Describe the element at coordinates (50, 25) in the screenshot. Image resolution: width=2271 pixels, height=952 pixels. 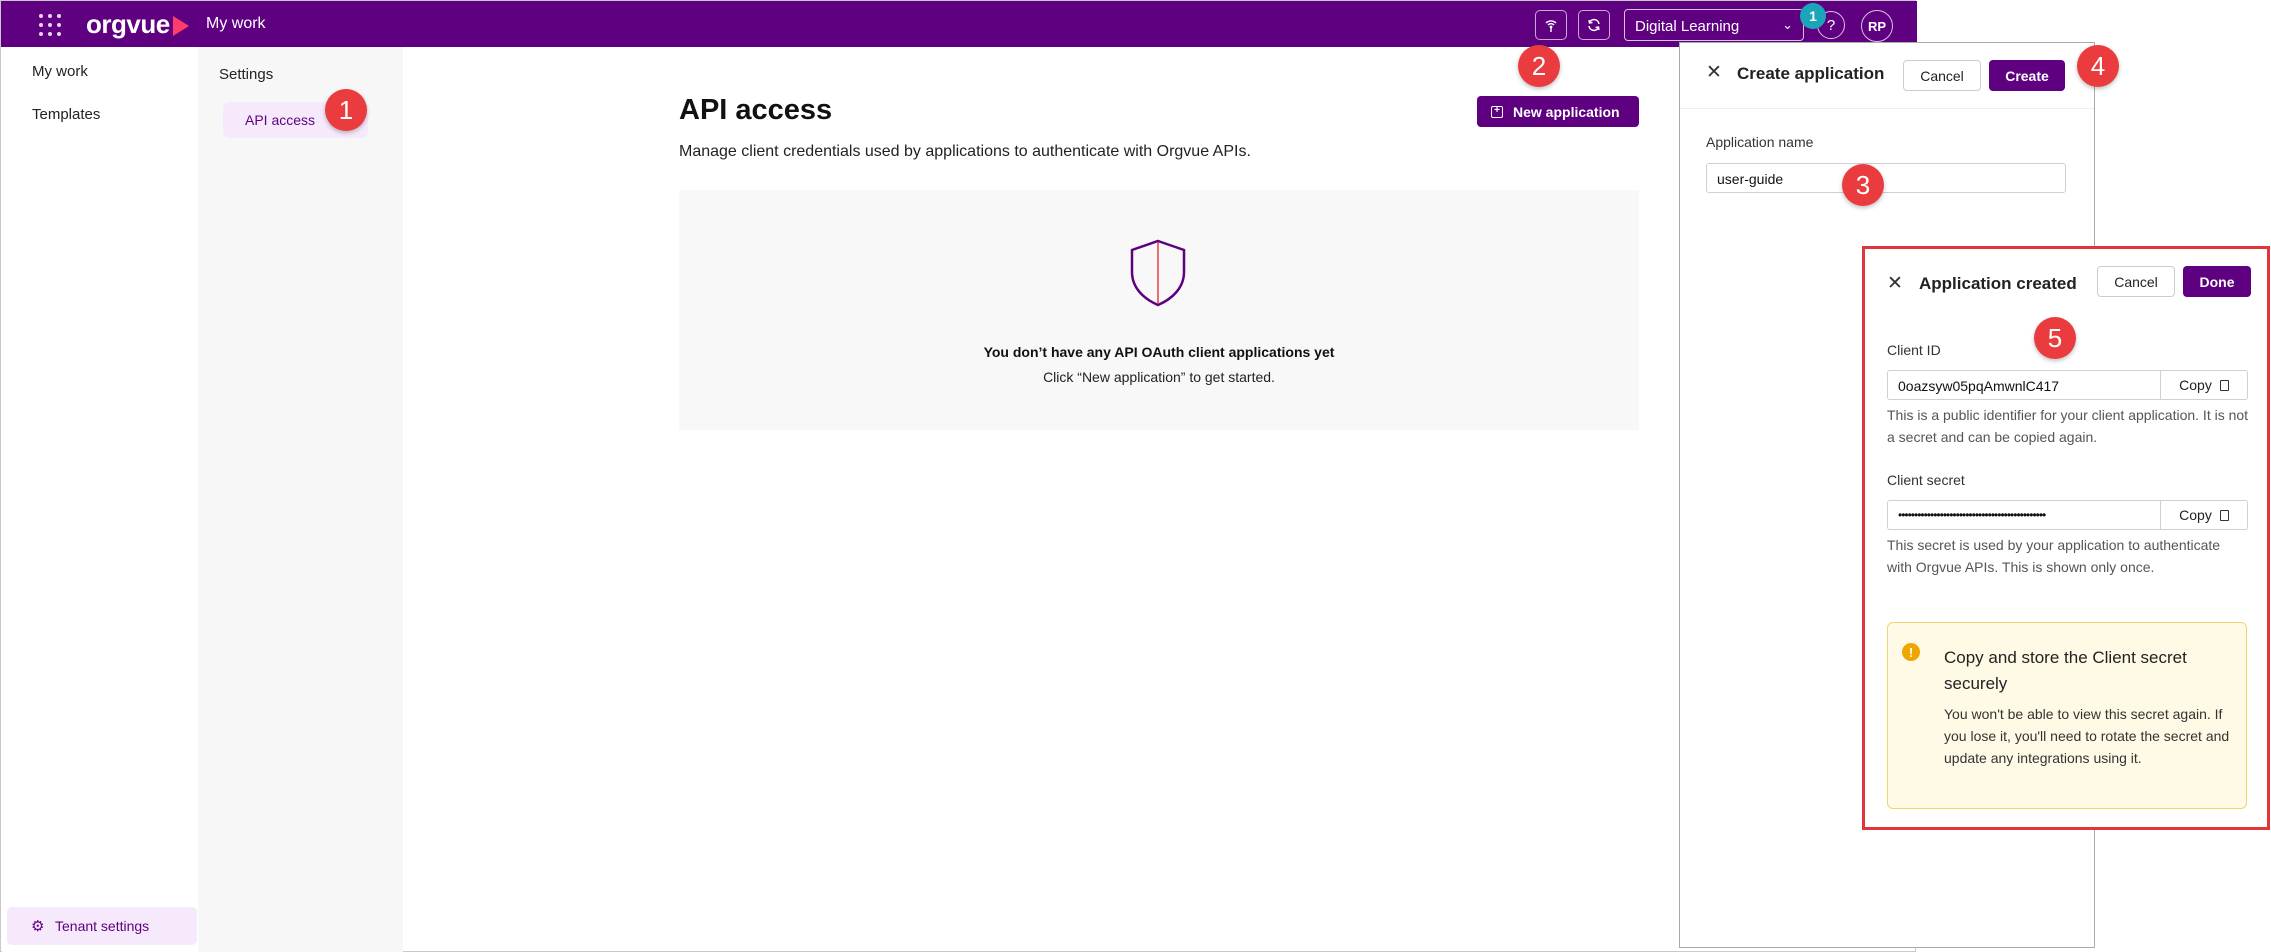
I see `apps-grid-icon` at that location.